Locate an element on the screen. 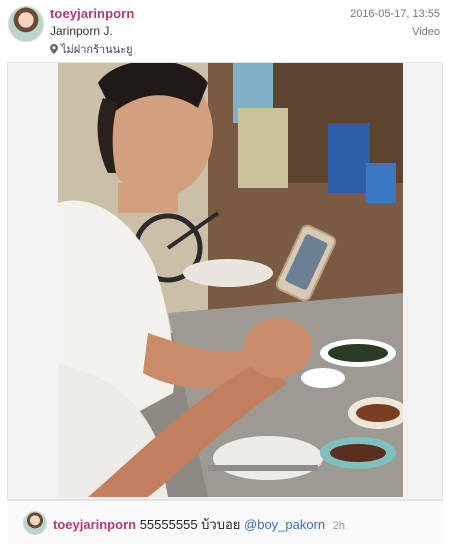 This screenshot has width=450, height=544. post-timestamp: 2016-05-17, 13:55 is located at coordinates (395, 14).